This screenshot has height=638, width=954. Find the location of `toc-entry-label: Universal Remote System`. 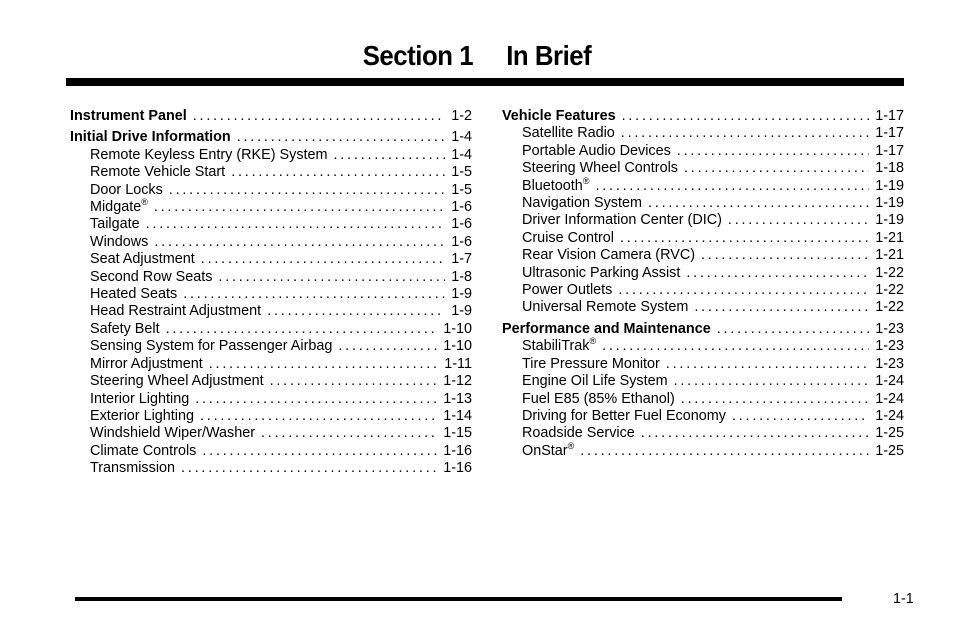

toc-entry-label: Universal Remote System is located at coordinates (608, 307).